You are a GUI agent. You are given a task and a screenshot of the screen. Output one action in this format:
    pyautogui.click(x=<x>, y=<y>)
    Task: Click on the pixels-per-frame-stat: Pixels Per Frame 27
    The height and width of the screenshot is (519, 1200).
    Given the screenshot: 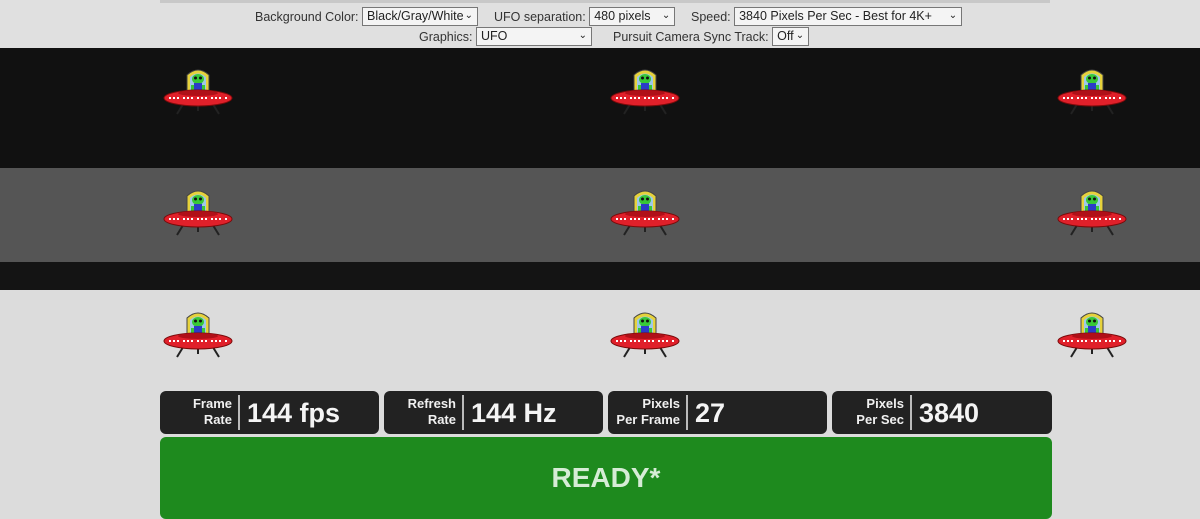 What is the action you would take?
    pyautogui.click(x=717, y=412)
    